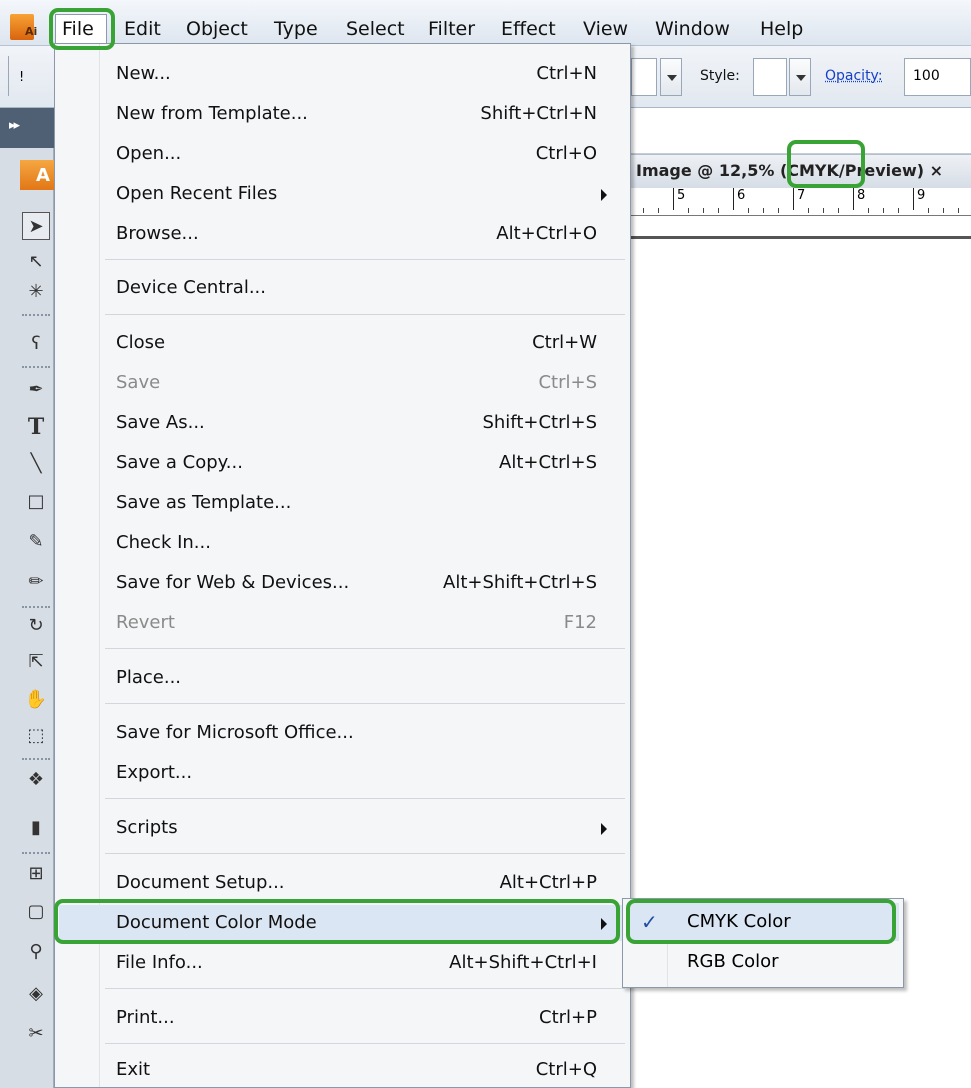  Describe the element at coordinates (800, 77) in the screenshot. I see `style-dropdown-button` at that location.